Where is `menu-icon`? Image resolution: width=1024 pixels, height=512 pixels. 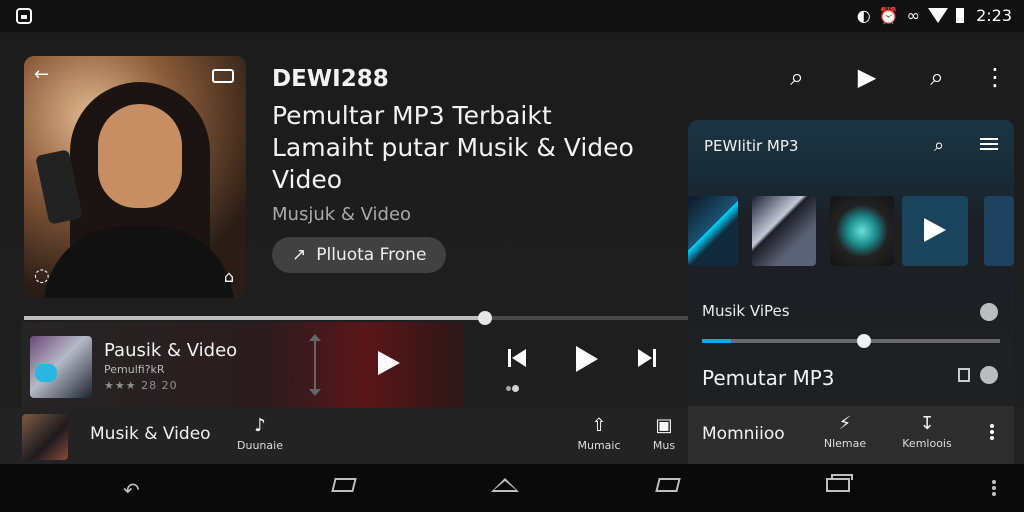
menu-icon is located at coordinates (989, 144).